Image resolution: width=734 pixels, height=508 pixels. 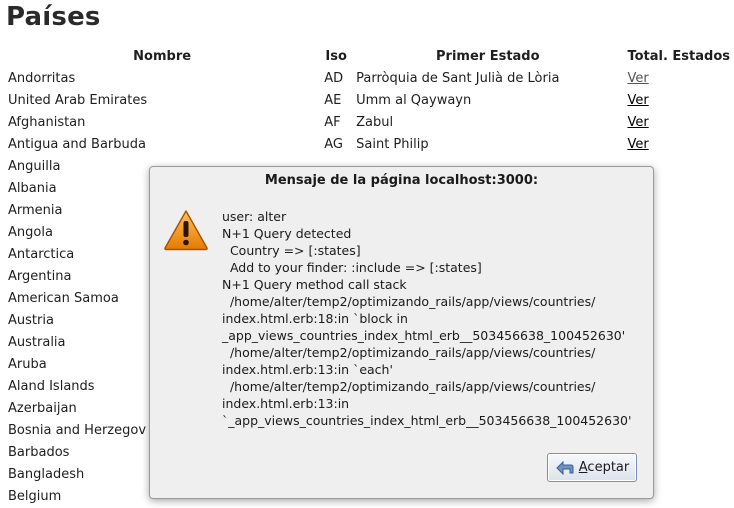 What do you see at coordinates (314, 284) in the screenshot?
I see `message-line: N+1 Query method call stack` at bounding box center [314, 284].